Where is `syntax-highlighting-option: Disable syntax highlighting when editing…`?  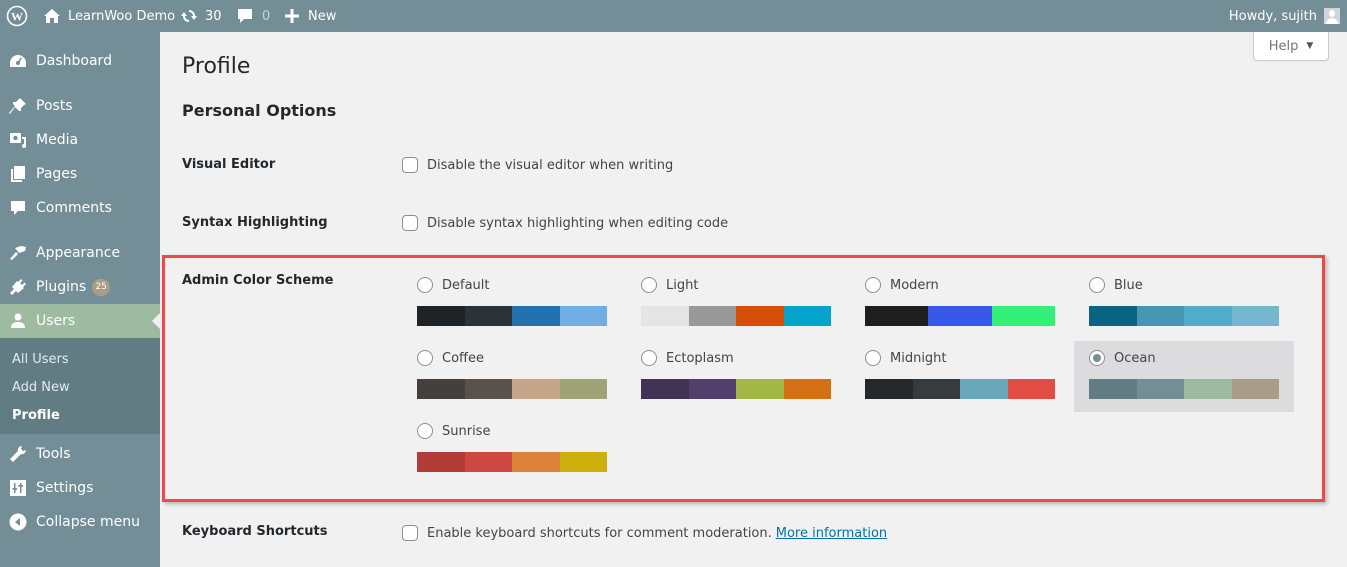 syntax-highlighting-option: Disable syntax highlighting when editing… is located at coordinates (565, 223).